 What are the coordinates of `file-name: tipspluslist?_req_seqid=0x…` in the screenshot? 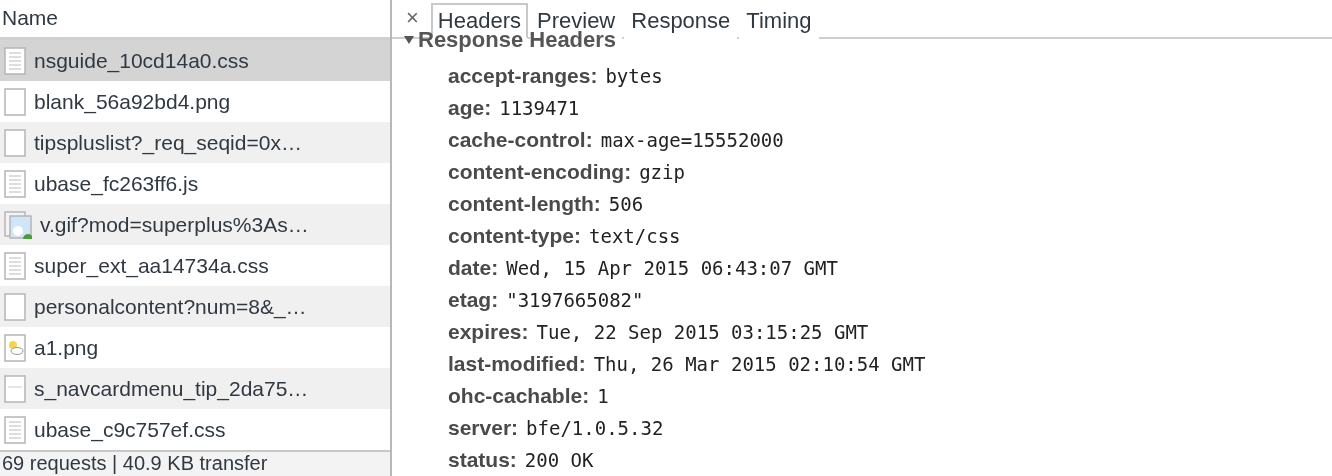 It's located at (168, 142).